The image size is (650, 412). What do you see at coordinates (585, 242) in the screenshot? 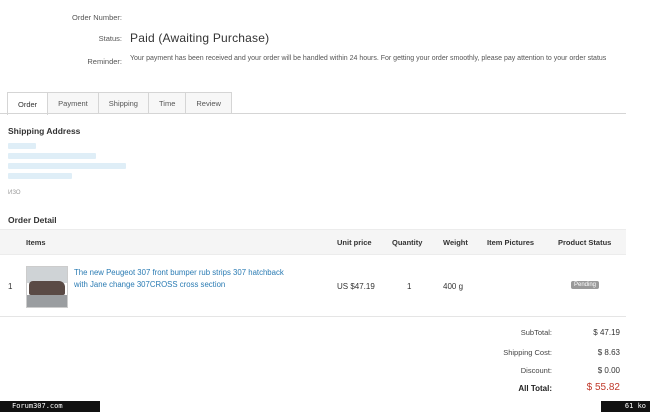
I see `column-product-status: Product Status` at bounding box center [585, 242].